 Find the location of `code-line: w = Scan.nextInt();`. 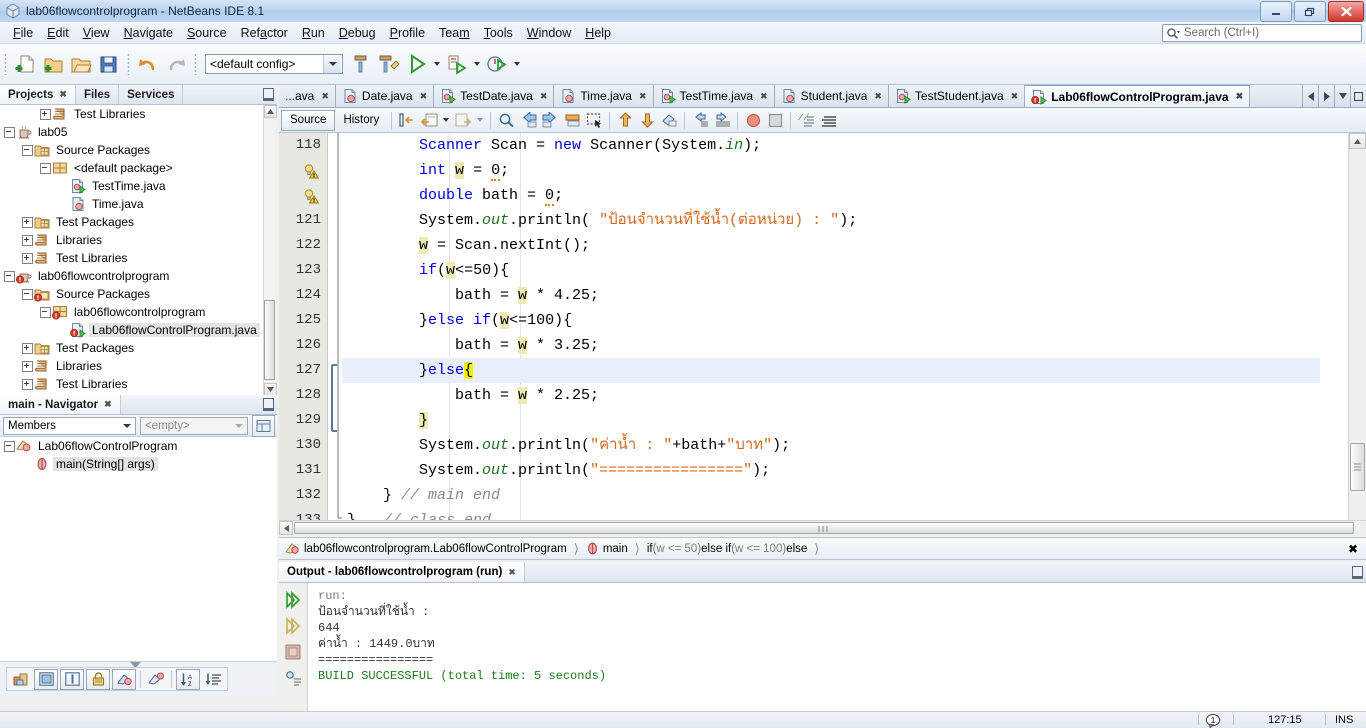

code-line: w = Scan.nextInt(); is located at coordinates (831, 245).